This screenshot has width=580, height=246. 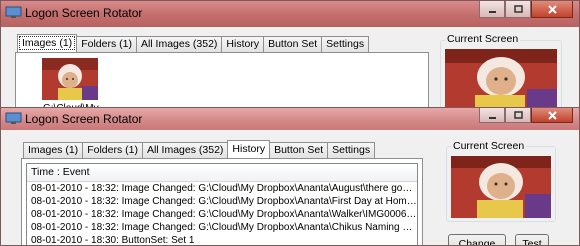 What do you see at coordinates (222, 173) in the screenshot?
I see `history-list-header: Time : Event` at bounding box center [222, 173].